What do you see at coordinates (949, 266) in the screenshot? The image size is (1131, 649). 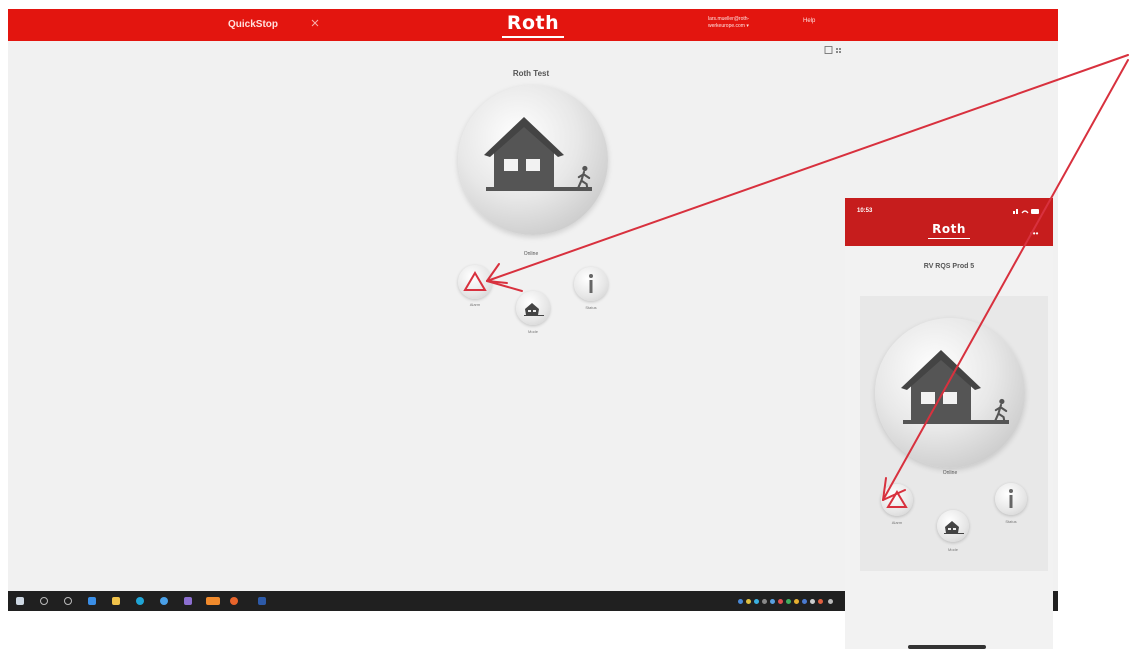 I see `device-title: RV RQS Prod 5` at bounding box center [949, 266].